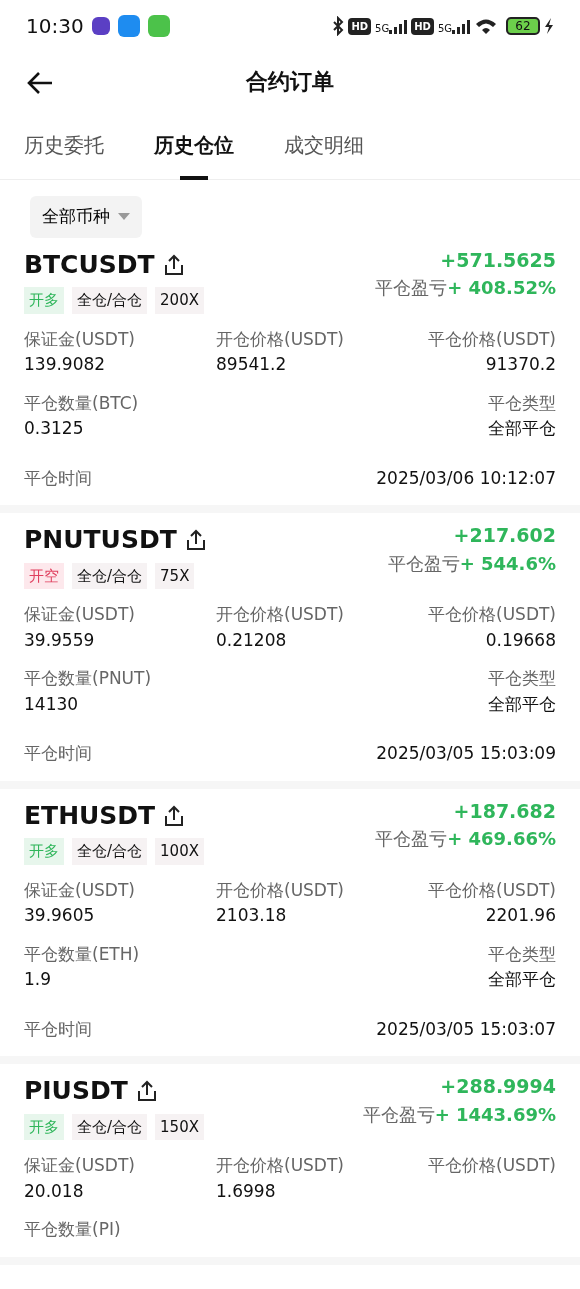 The width and height of the screenshot is (580, 1289). Describe the element at coordinates (82, 954) in the screenshot. I see `field-label: 平仓数量(ETH)` at that location.